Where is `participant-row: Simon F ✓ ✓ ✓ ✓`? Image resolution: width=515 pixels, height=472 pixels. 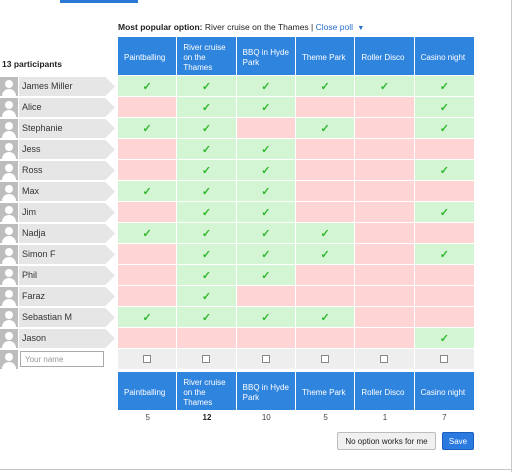 participant-row: Simon F ✓ ✓ ✓ ✓ is located at coordinates (240, 254).